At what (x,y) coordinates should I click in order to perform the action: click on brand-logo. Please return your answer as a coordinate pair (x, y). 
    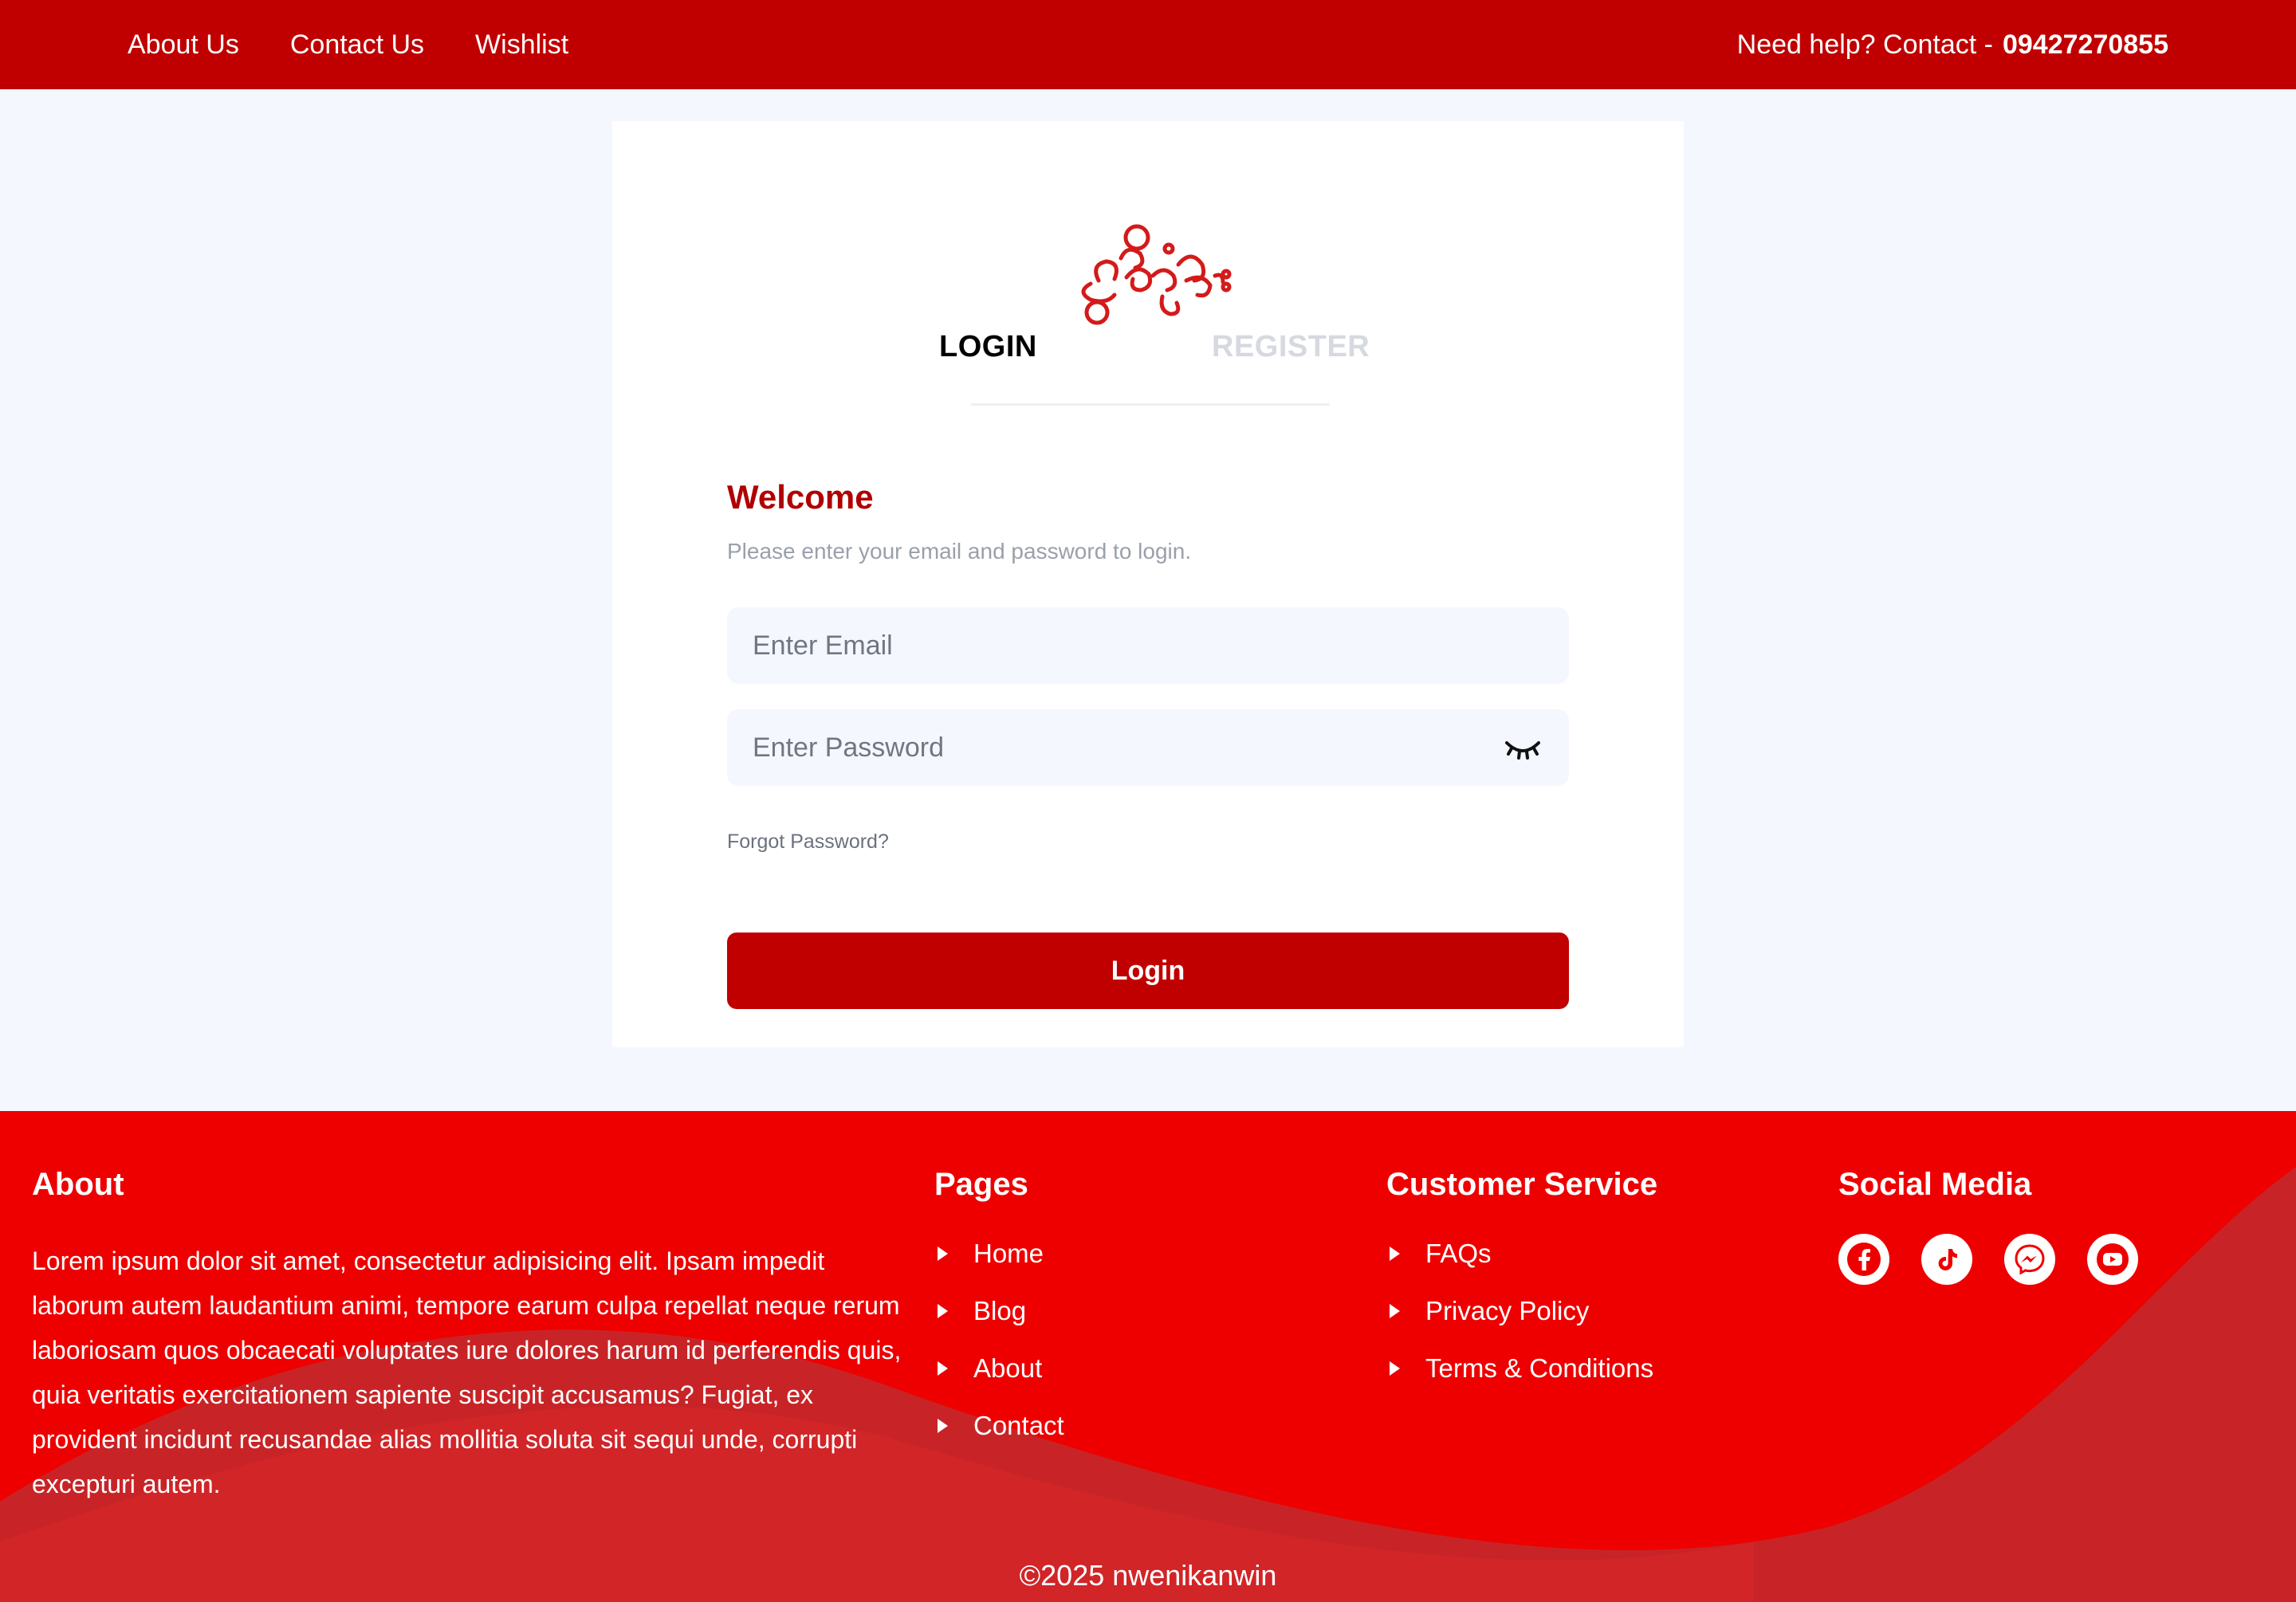
    Looking at the image, I should click on (1150, 264).